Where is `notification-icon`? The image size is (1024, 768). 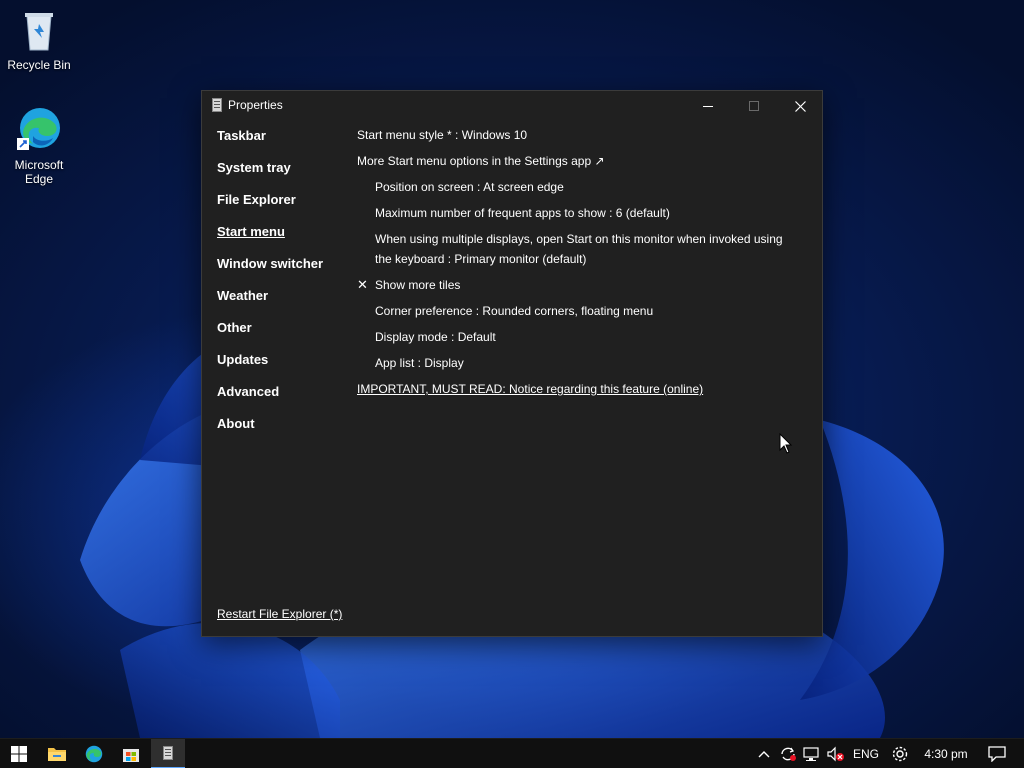
notification-icon is located at coordinates (997, 754).